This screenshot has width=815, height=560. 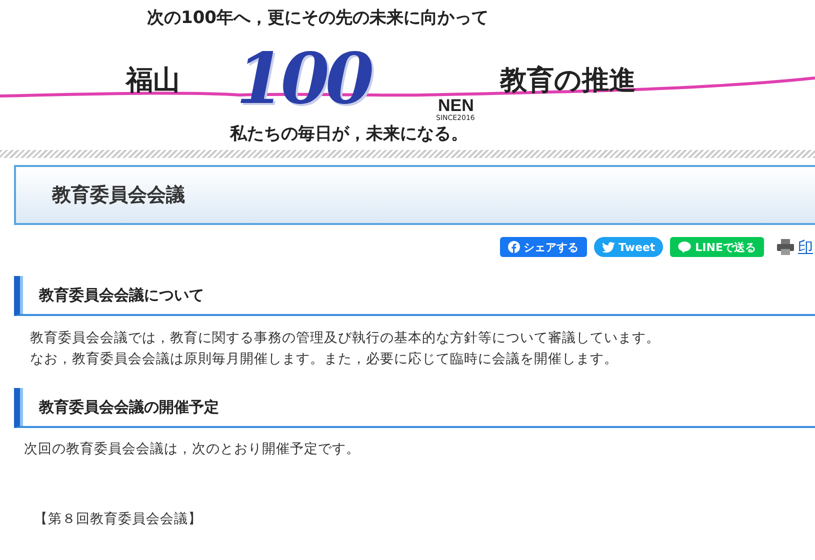 What do you see at coordinates (514, 247) in the screenshot?
I see `facebook-icon` at bounding box center [514, 247].